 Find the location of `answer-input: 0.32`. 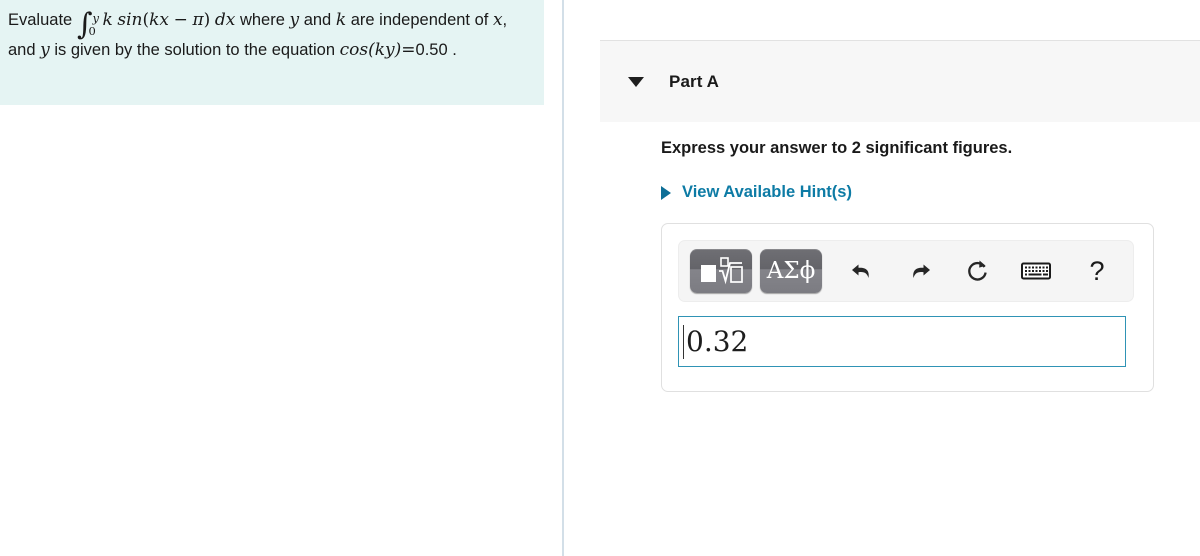

answer-input: 0.32 is located at coordinates (902, 341).